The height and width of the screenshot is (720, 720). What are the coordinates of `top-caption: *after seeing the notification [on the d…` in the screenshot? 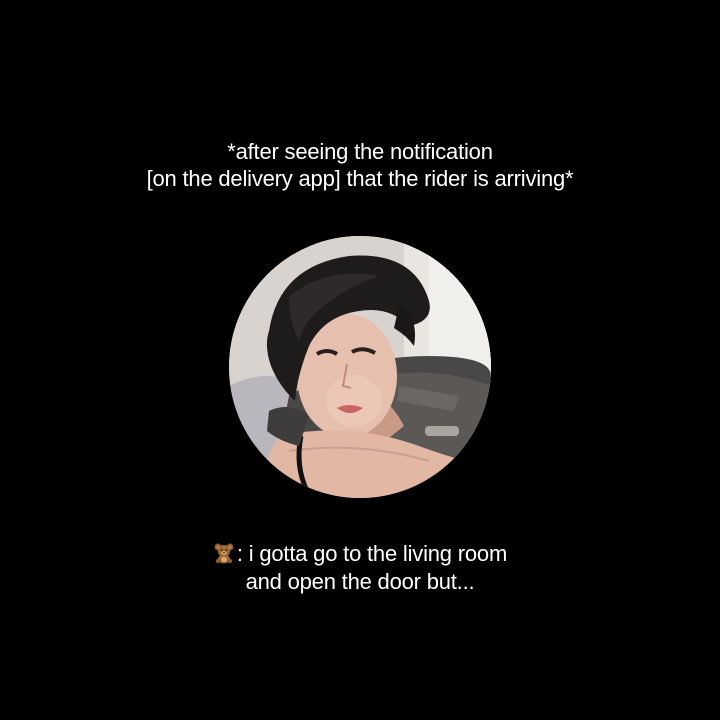 It's located at (360, 165).